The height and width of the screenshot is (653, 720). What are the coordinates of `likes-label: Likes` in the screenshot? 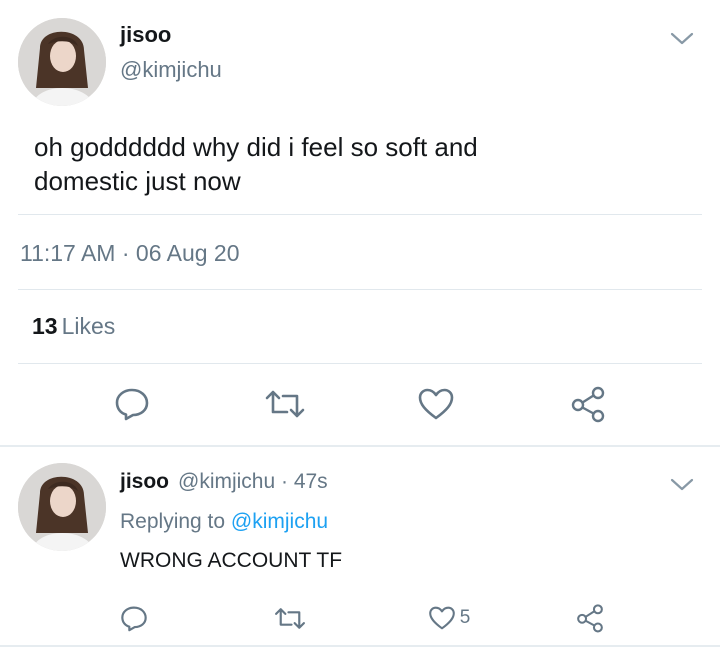 It's located at (88, 326).